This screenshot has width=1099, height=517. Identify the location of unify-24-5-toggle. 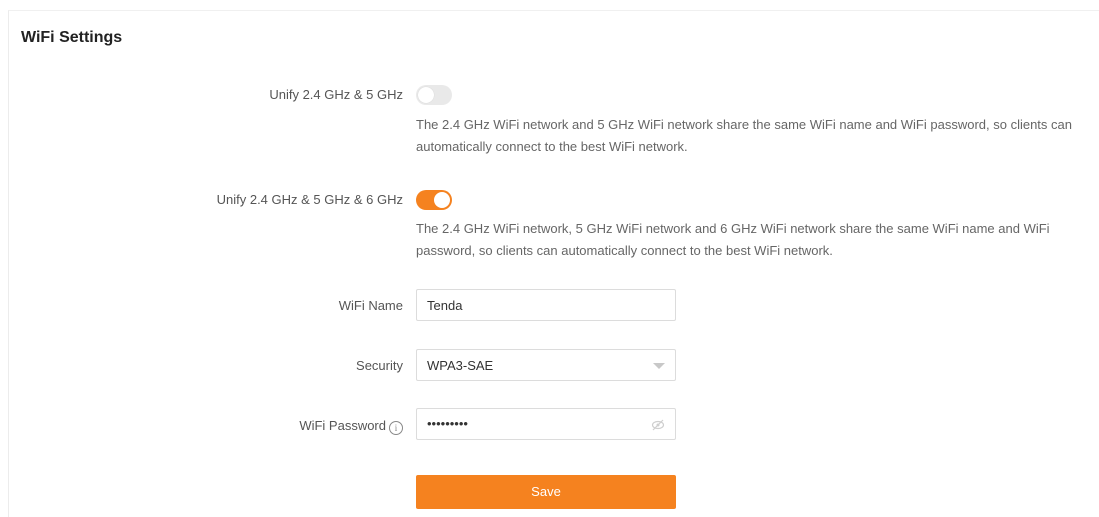
(434, 95).